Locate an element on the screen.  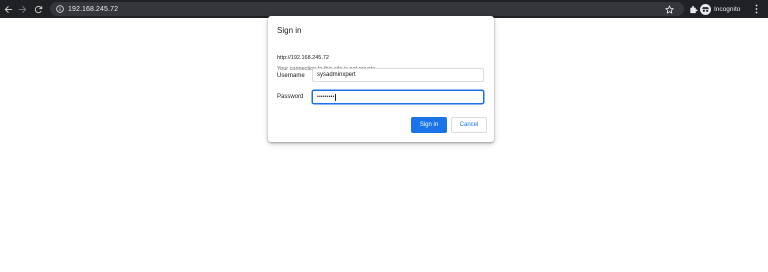
extensions-button is located at coordinates (693, 9).